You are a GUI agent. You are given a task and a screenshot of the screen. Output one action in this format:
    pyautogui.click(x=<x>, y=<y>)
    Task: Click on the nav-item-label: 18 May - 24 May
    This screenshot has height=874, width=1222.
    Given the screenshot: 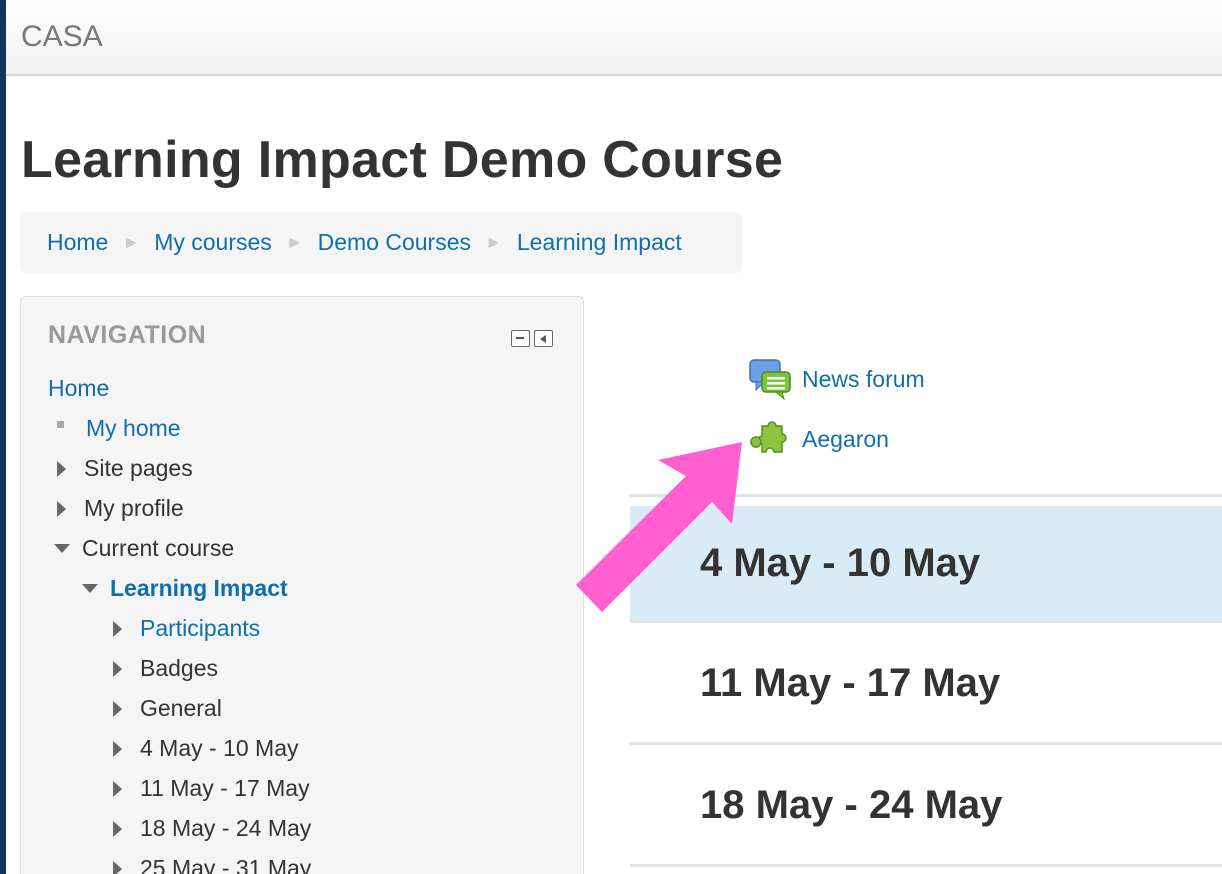 What is the action you would take?
    pyautogui.click(x=226, y=828)
    